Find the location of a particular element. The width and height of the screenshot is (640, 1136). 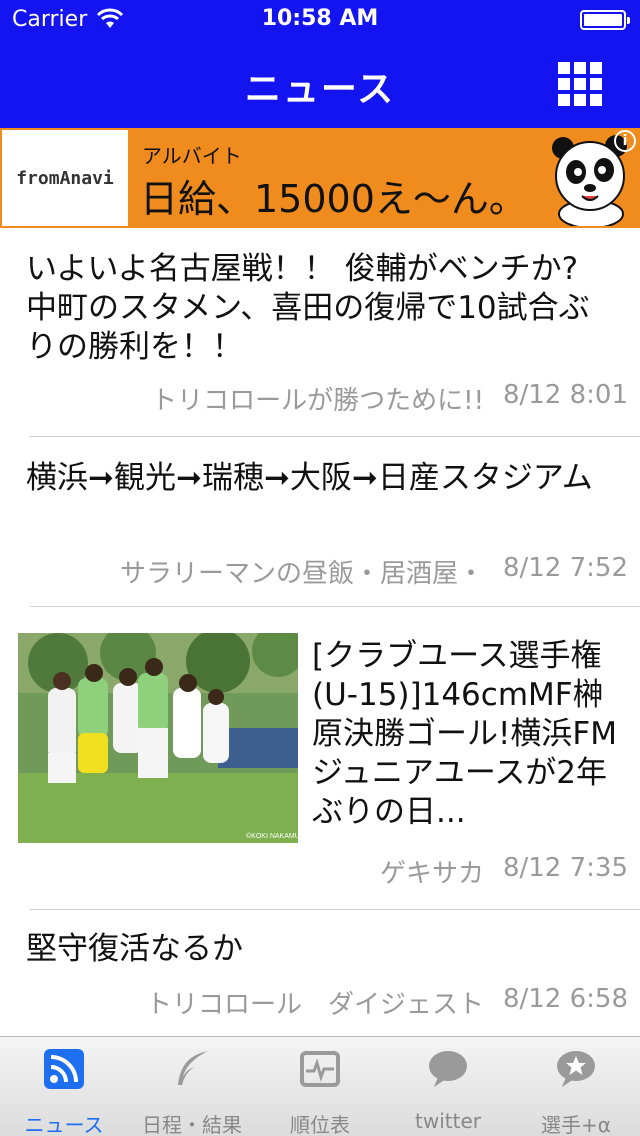

article-date: 8/12 8:01 is located at coordinates (565, 395).